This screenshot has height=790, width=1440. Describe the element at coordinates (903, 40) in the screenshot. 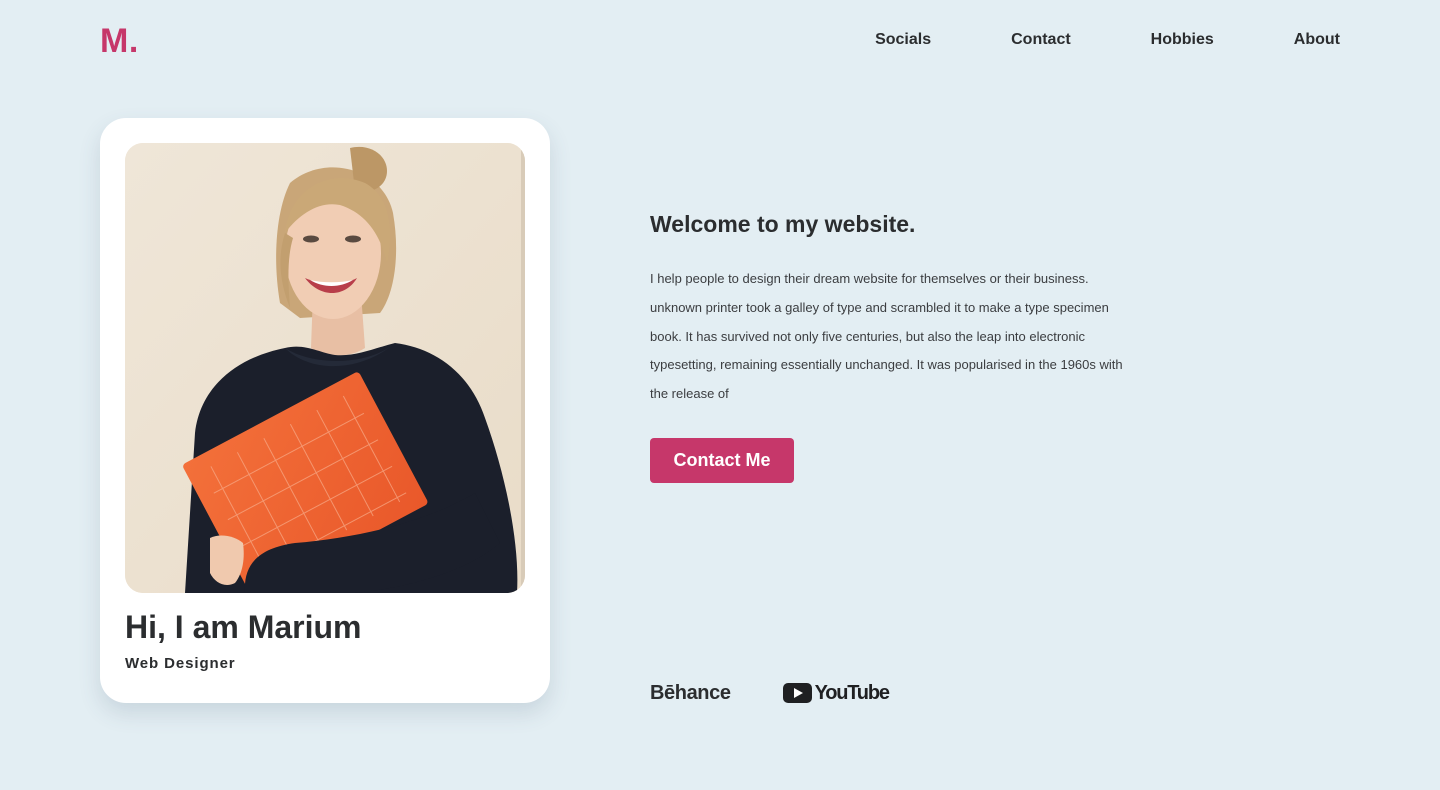

I see `nav-socials: Socials` at that location.